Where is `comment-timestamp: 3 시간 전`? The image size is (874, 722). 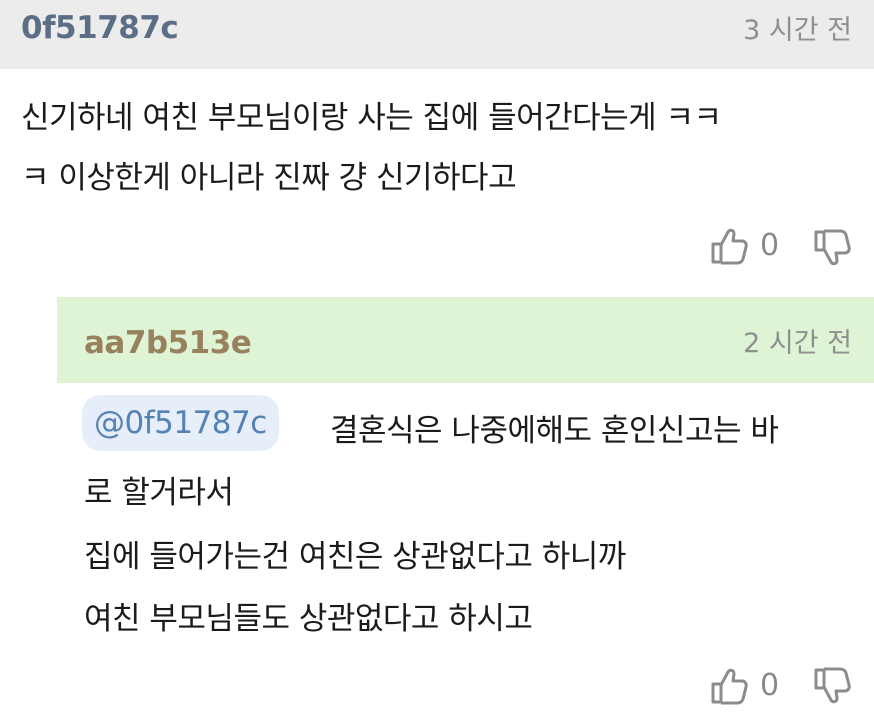 comment-timestamp: 3 시간 전 is located at coordinates (797, 30).